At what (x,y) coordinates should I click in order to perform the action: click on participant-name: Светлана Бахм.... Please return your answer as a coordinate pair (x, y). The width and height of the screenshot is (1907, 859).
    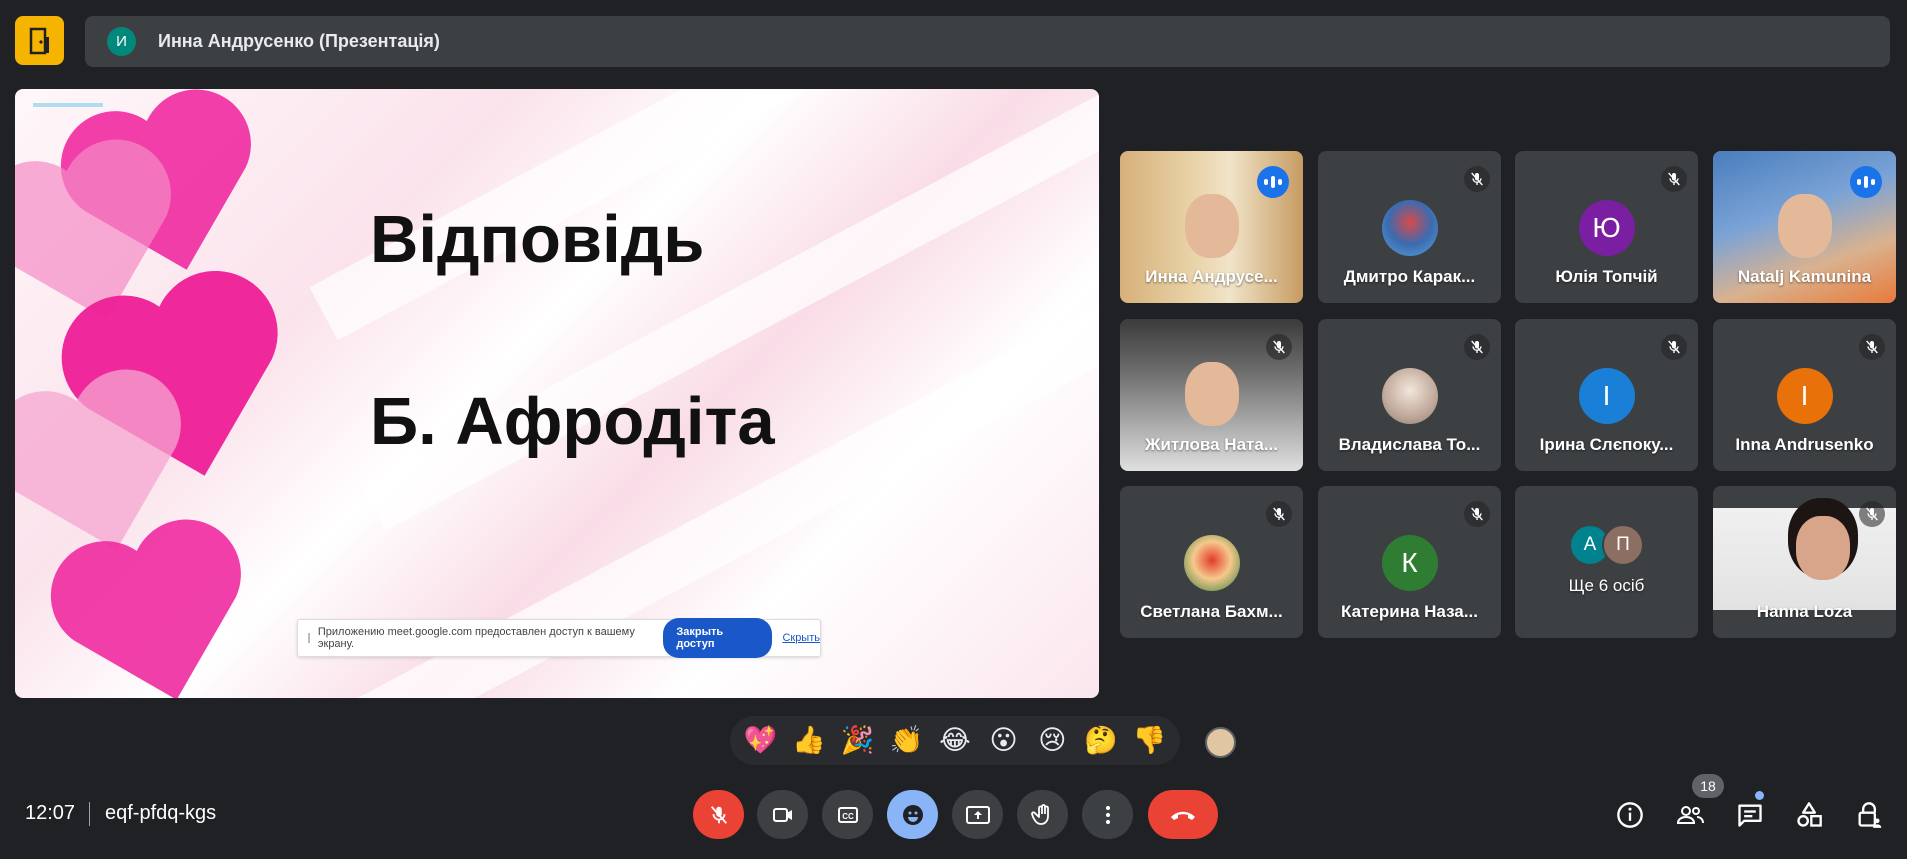
    Looking at the image, I should click on (1211, 611).